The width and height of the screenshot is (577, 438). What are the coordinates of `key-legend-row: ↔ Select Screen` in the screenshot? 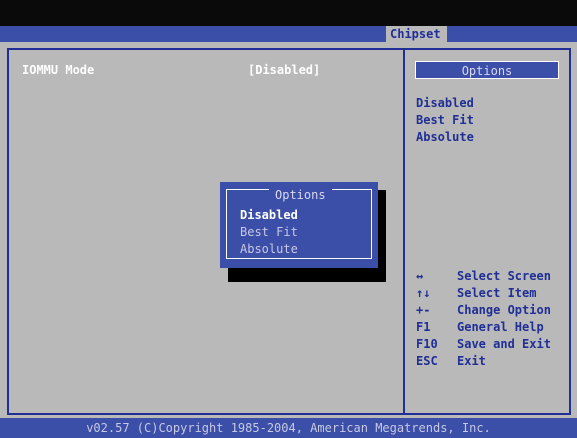 It's located at (483, 276).